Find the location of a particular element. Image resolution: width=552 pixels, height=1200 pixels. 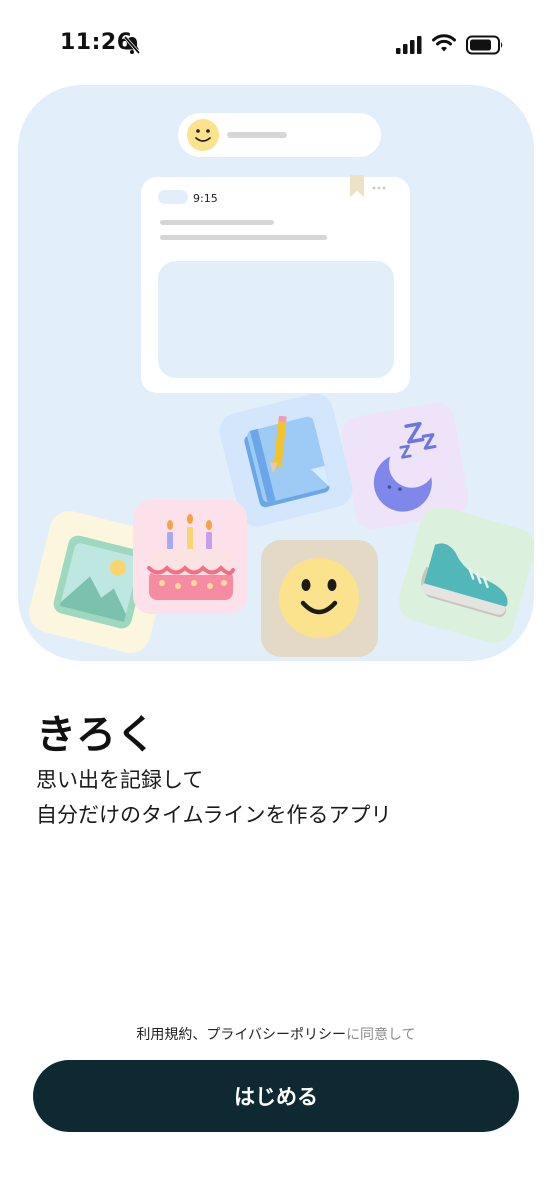

bell-slash-icon is located at coordinates (132, 45).